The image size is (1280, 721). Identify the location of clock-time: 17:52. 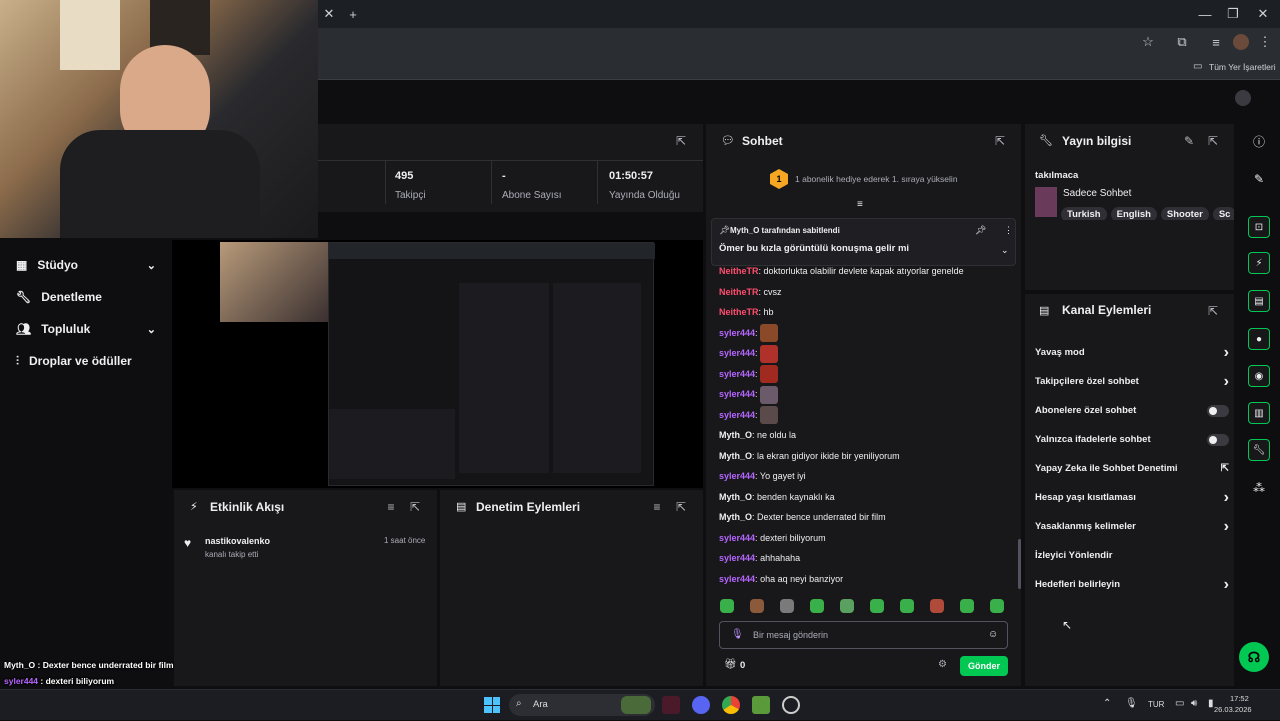
(1239, 698).